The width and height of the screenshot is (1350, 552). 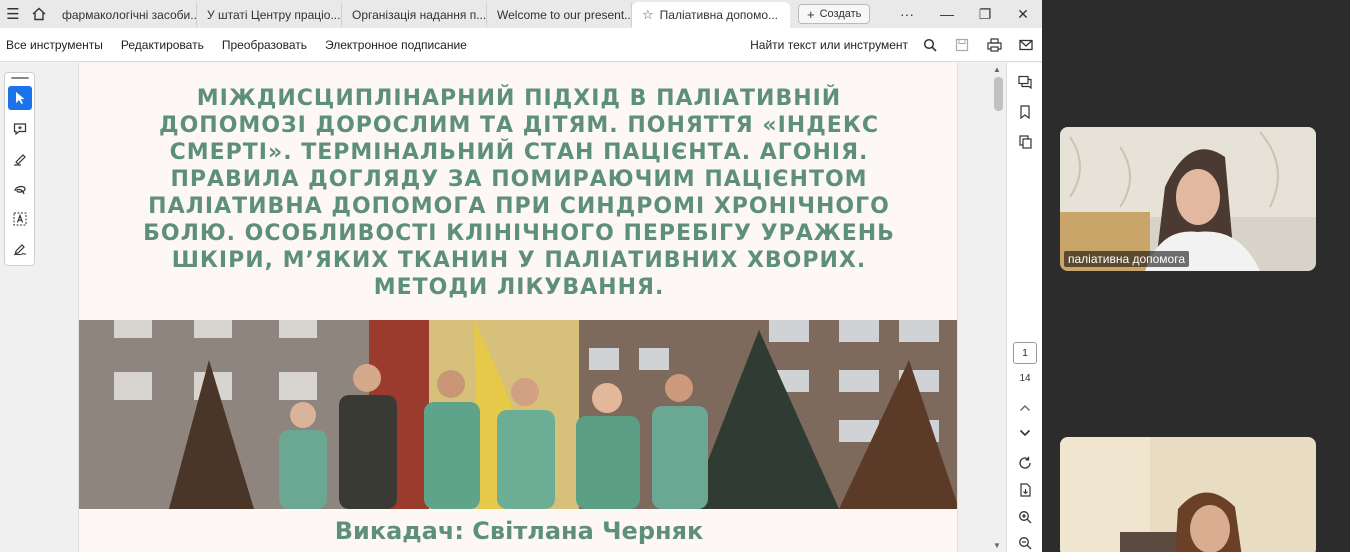 What do you see at coordinates (1025, 490) in the screenshot?
I see `page-save-icon` at bounding box center [1025, 490].